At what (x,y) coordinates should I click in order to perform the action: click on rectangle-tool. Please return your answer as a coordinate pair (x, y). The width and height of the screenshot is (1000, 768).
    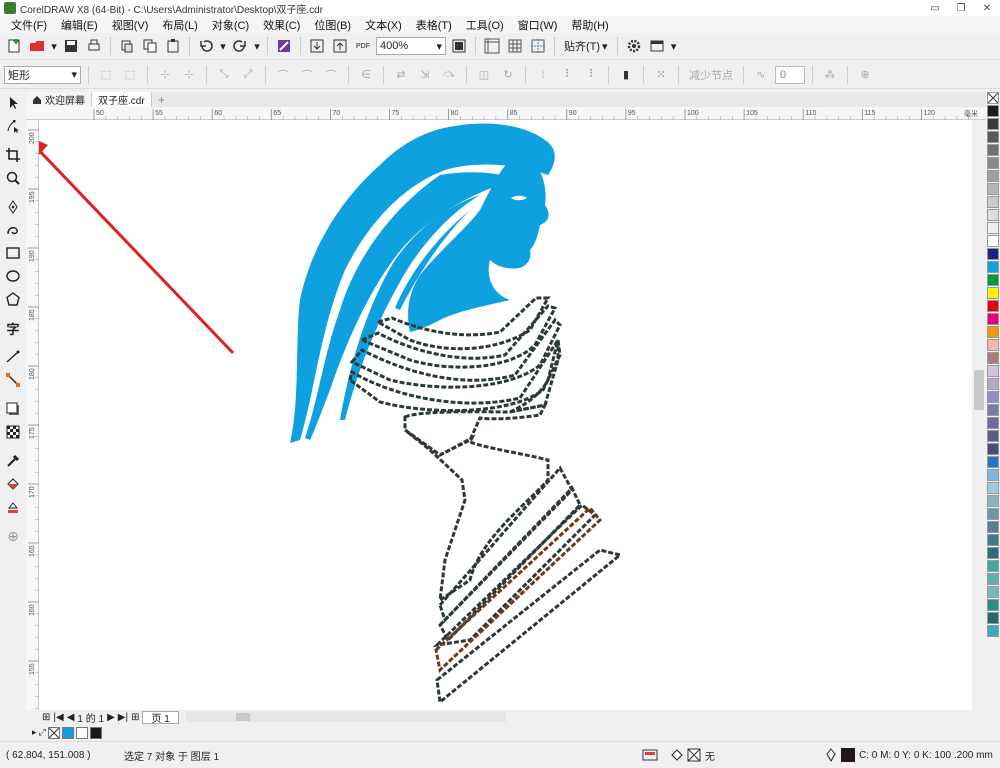
    Looking at the image, I should click on (13, 253).